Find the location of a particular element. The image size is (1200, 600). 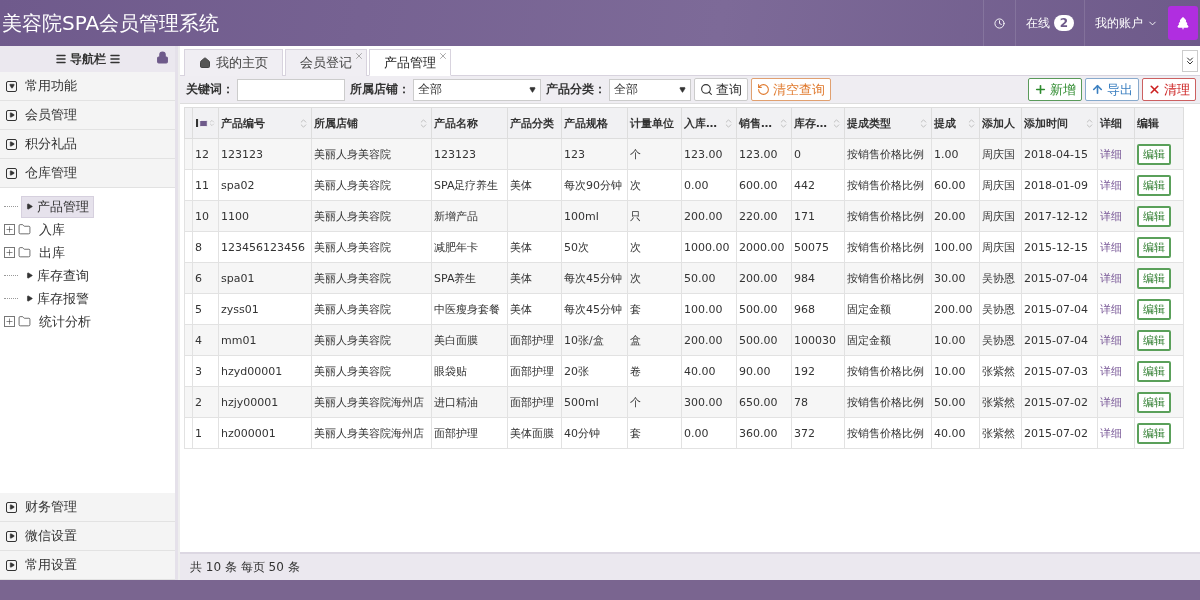

add-button: 新增 is located at coordinates (1055, 89).